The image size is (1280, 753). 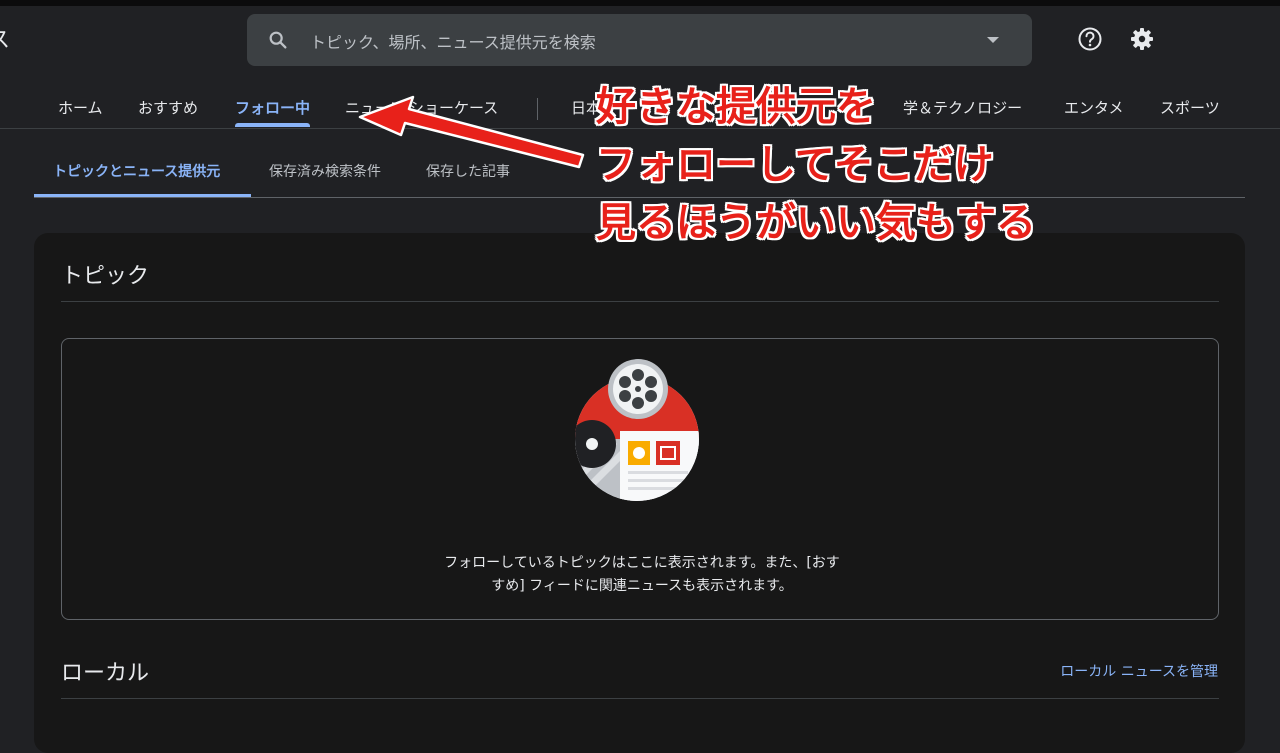 What do you see at coordinates (470, 134) in the screenshot?
I see `annotation-arrow-icon` at bounding box center [470, 134].